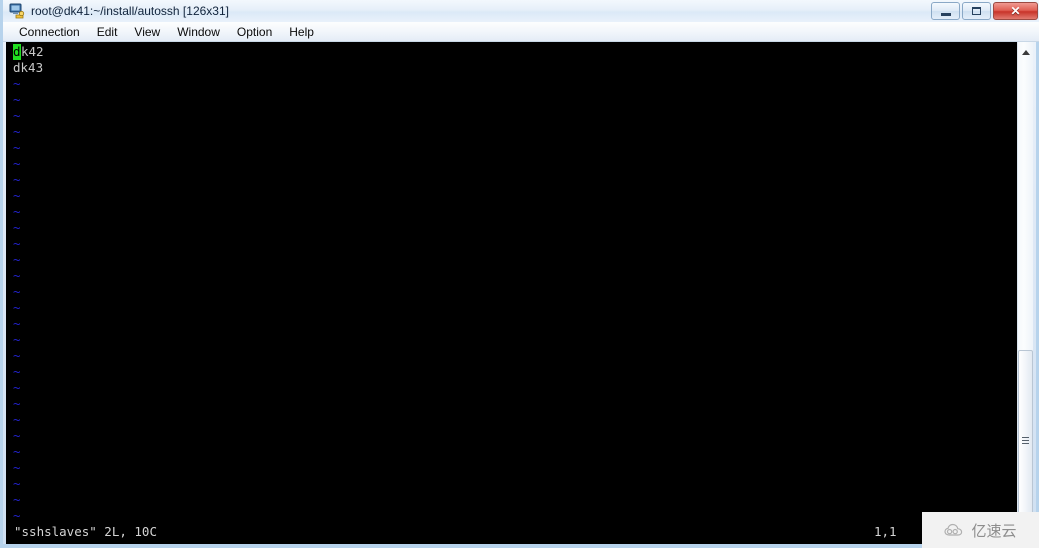 The width and height of the screenshot is (1039, 548). What do you see at coordinates (147, 32) in the screenshot?
I see `menu-item-view: View` at bounding box center [147, 32].